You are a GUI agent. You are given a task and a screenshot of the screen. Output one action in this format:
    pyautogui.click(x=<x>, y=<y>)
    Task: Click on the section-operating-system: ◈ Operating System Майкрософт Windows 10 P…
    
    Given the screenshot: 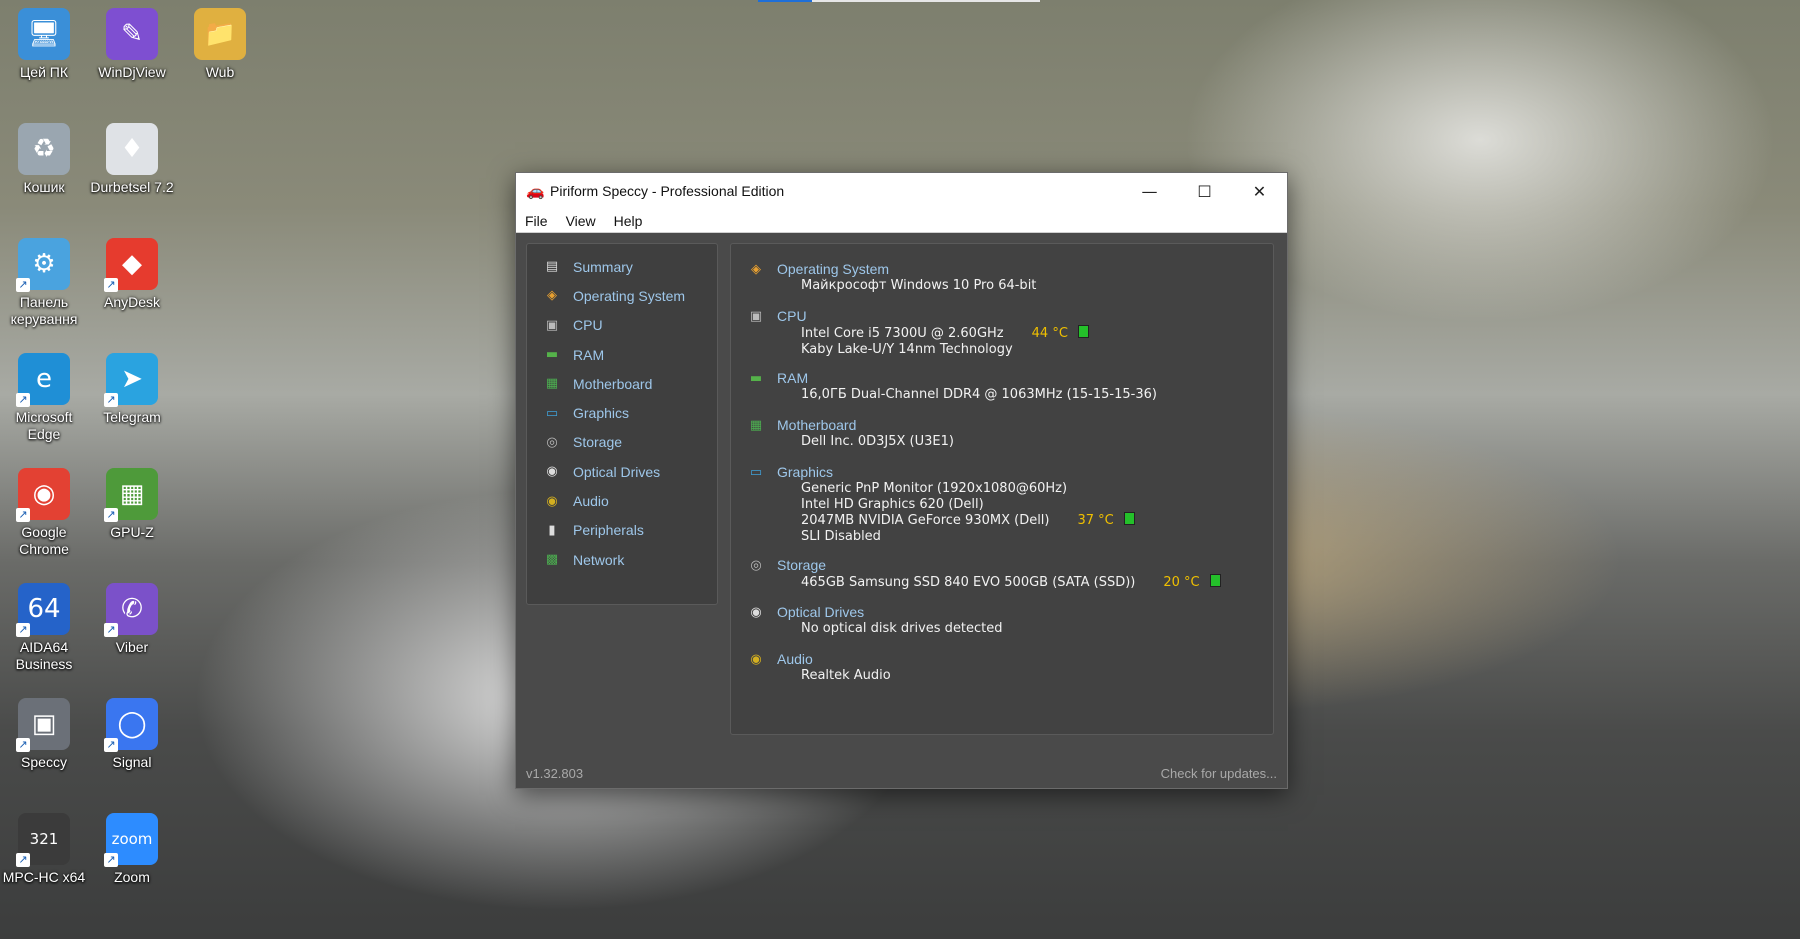 What is the action you would take?
    pyautogui.click(x=891, y=277)
    